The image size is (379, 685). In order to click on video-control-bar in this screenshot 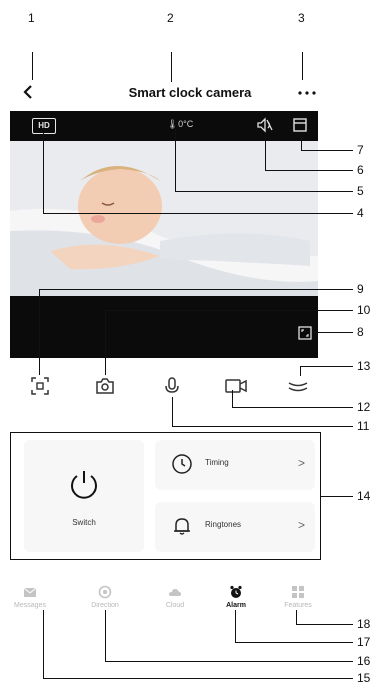, I will do `click(164, 327)`.